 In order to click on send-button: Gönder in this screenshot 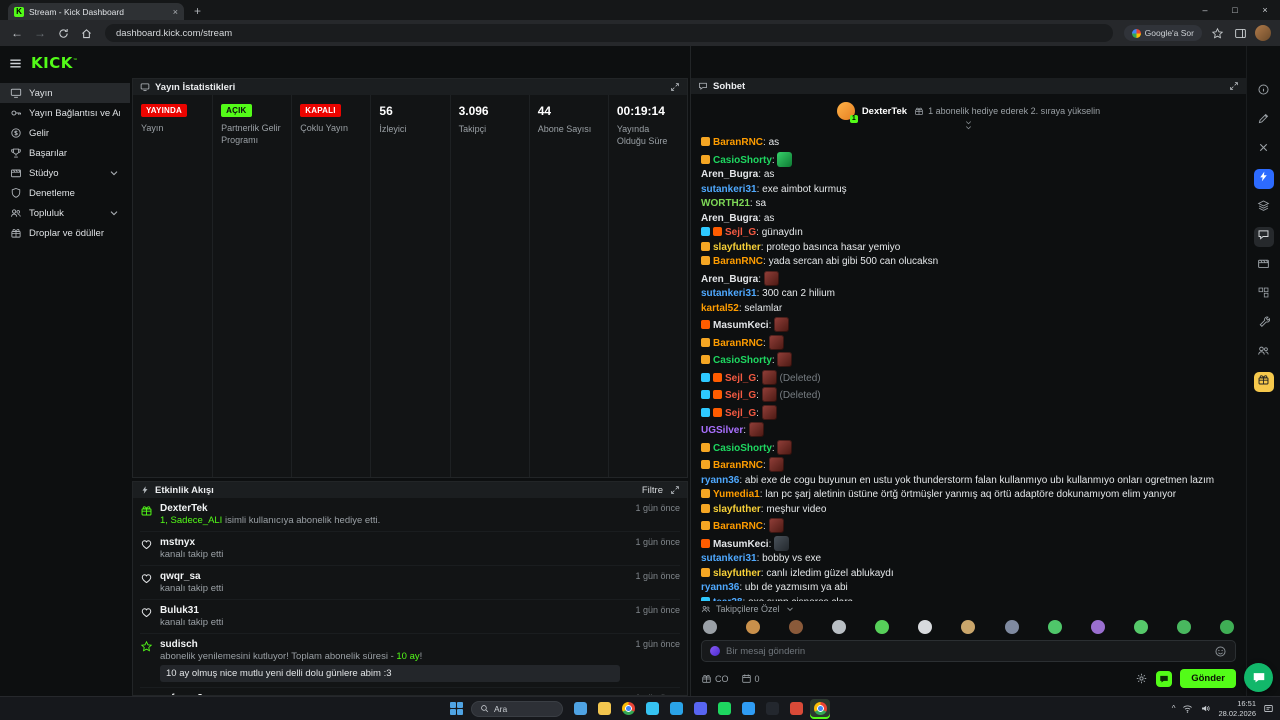, I will do `click(1208, 678)`.